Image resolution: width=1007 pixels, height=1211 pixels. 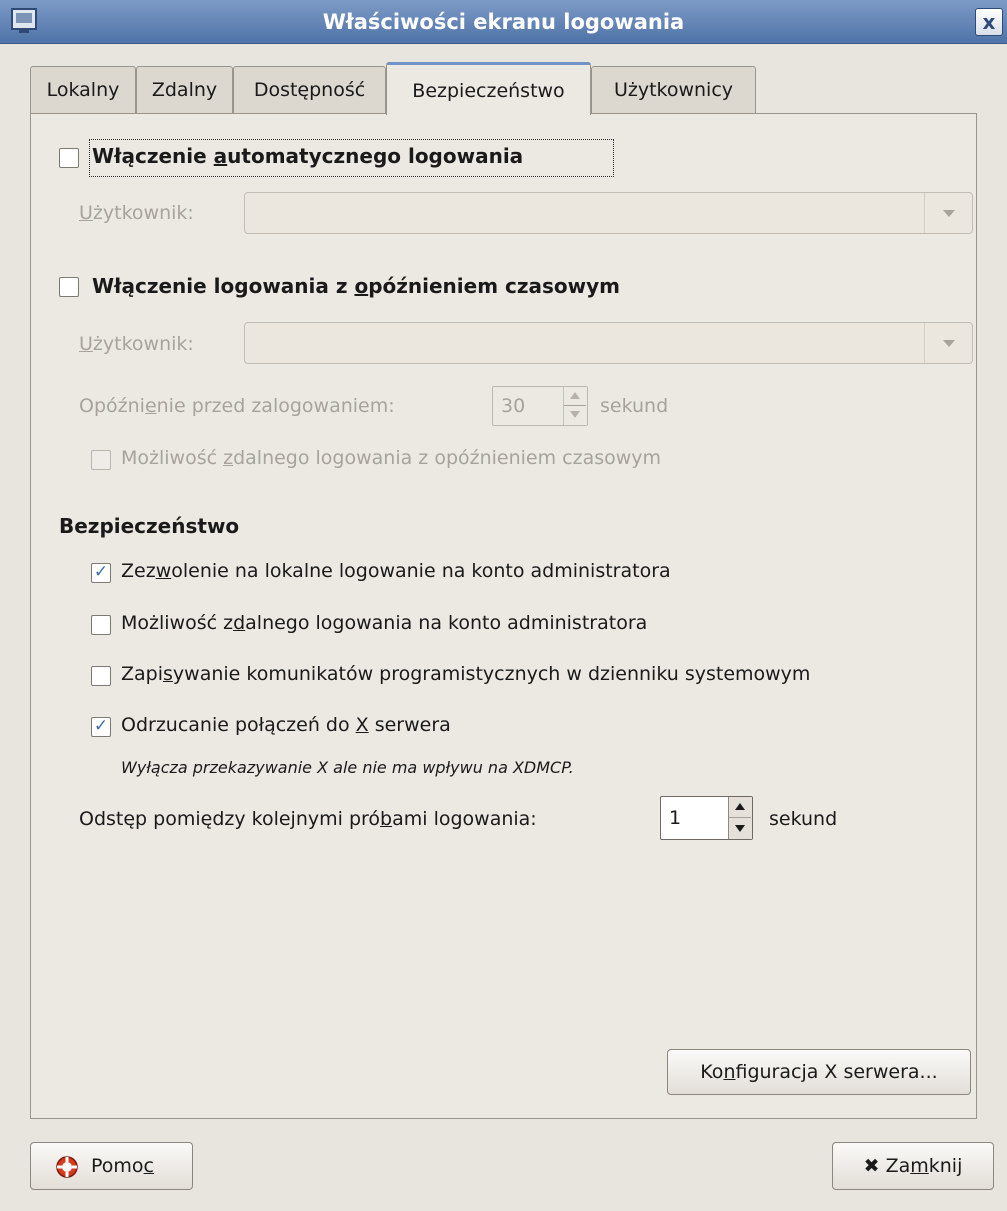 I want to click on window-close-button: x, so click(x=989, y=22).